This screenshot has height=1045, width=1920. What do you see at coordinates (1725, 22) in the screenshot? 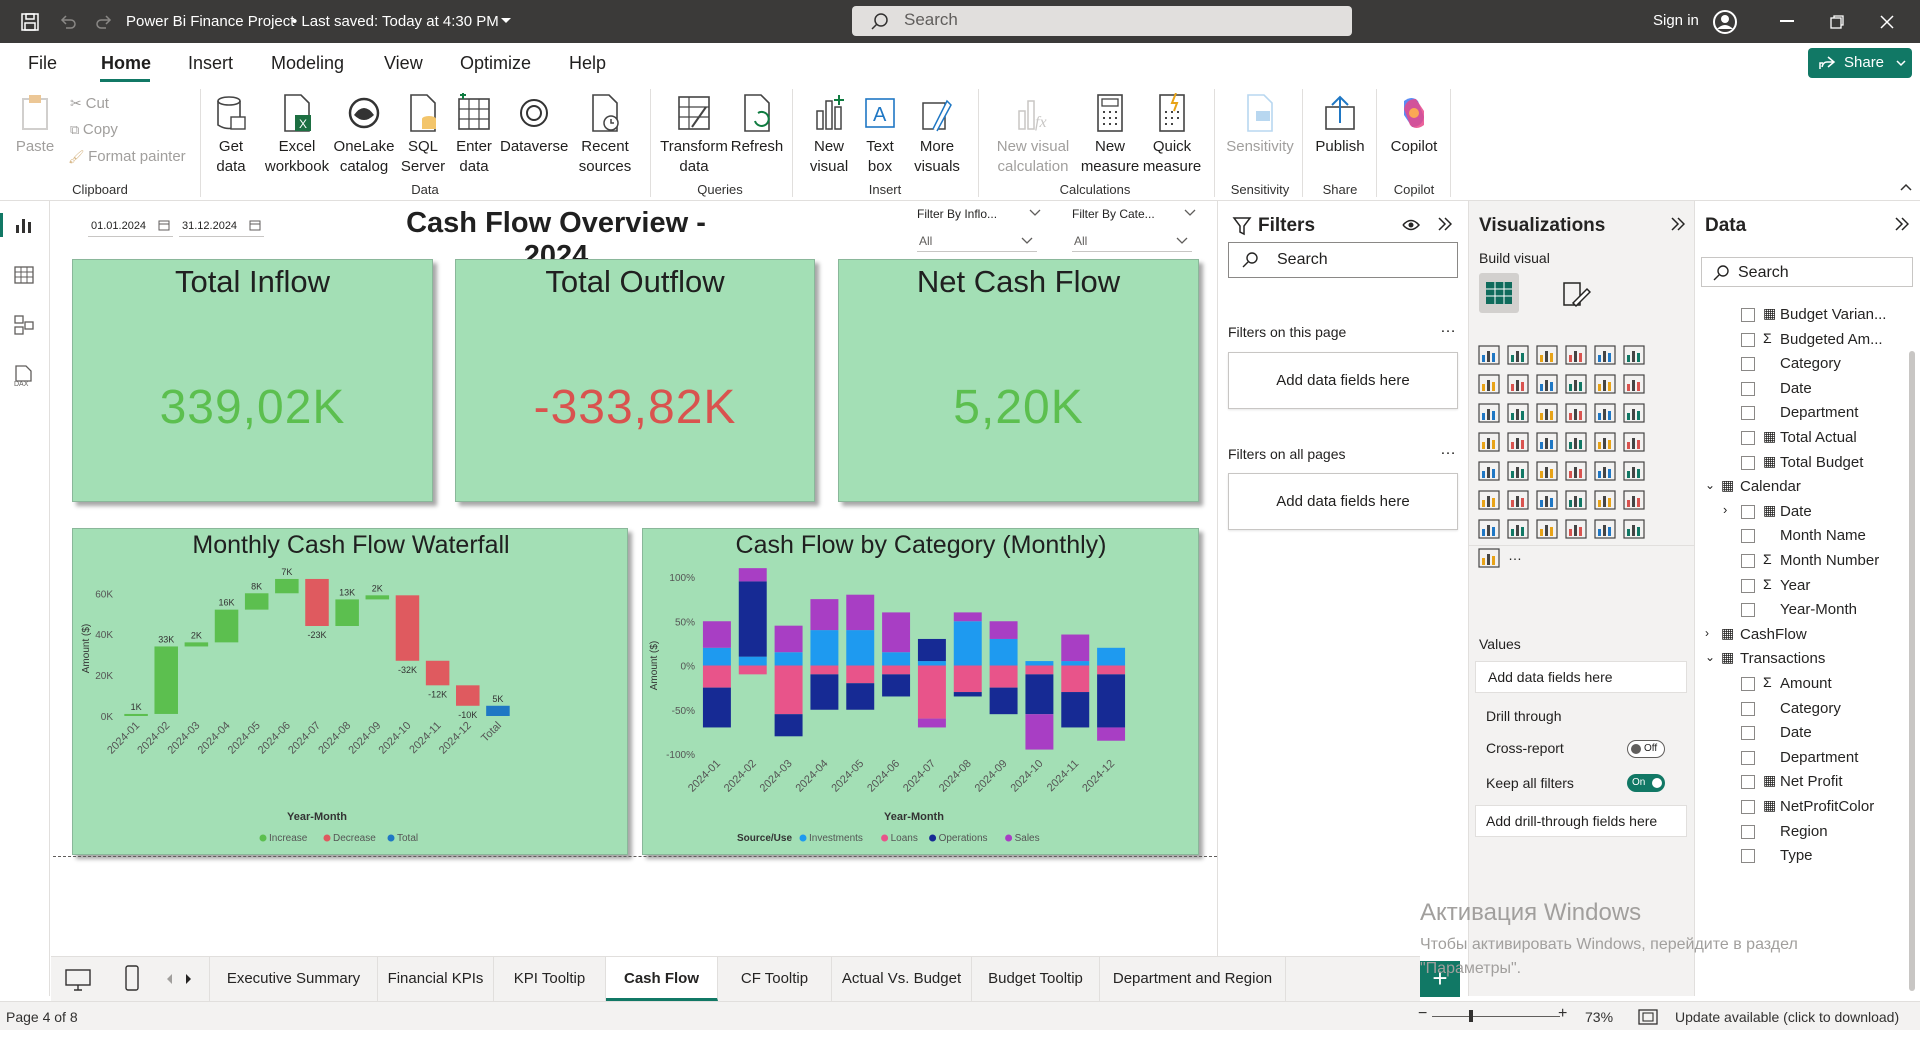
I see `user-avatar-icon` at bounding box center [1725, 22].